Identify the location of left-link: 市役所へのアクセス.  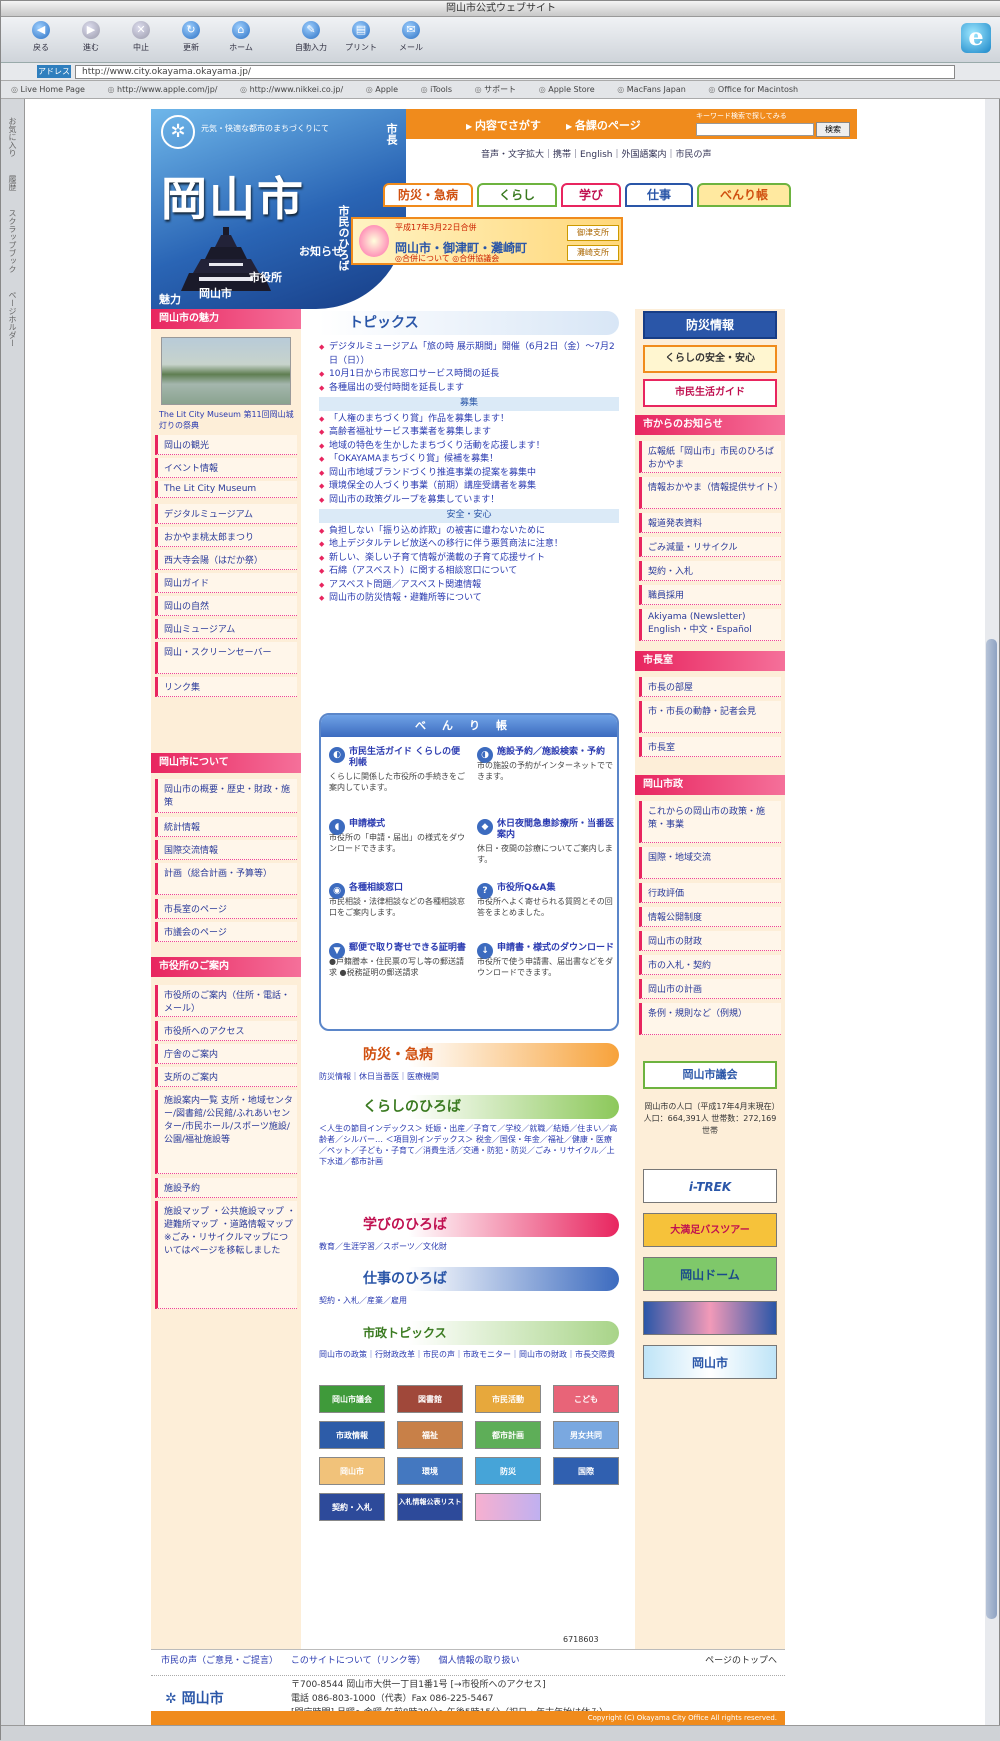
(226, 1031).